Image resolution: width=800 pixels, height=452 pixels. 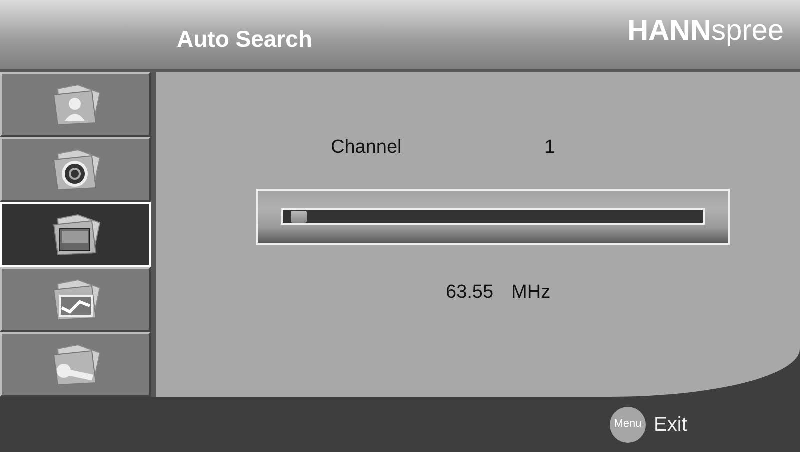 I want to click on frequency-unit: MHz, so click(x=531, y=292).